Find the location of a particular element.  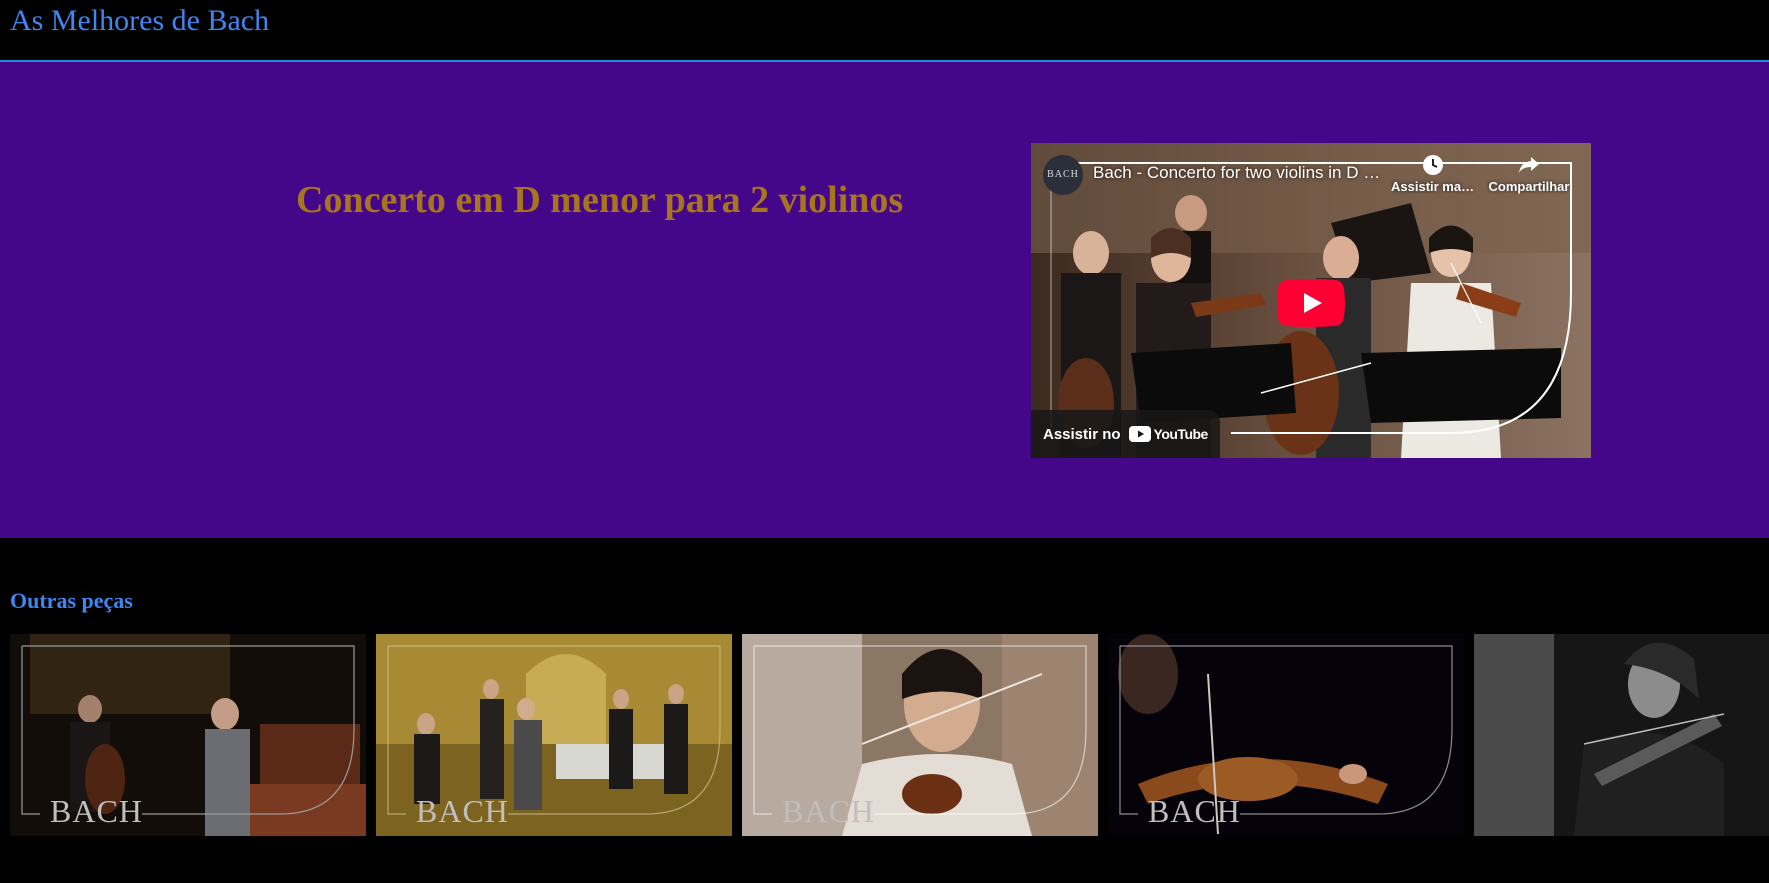

other-pieces-heading: Outras peças is located at coordinates (71, 600).